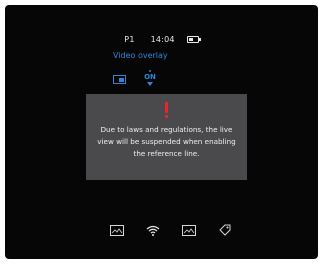 The width and height of the screenshot is (323, 264). What do you see at coordinates (153, 230) in the screenshot?
I see `wifi-icon` at bounding box center [153, 230].